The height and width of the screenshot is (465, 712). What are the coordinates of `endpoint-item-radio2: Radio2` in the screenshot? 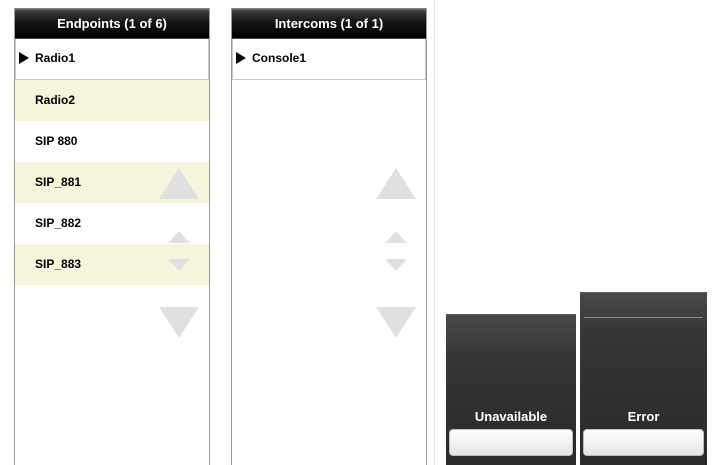 It's located at (112, 100).